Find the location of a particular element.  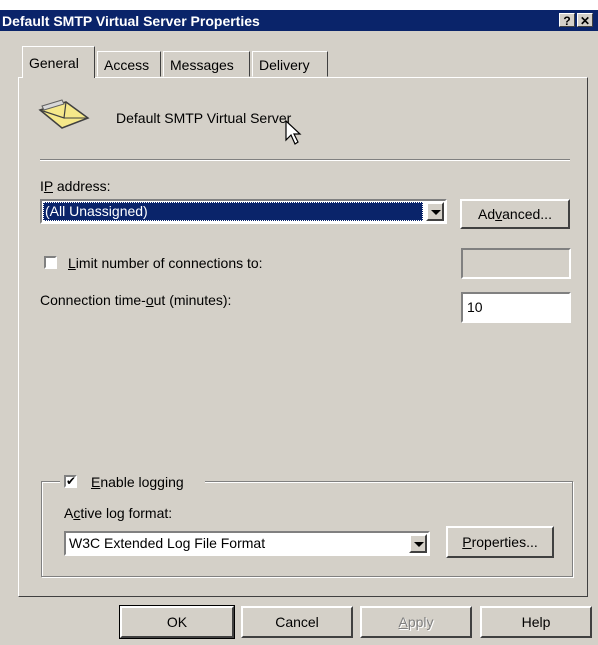

limit-accel: L is located at coordinates (72, 263).